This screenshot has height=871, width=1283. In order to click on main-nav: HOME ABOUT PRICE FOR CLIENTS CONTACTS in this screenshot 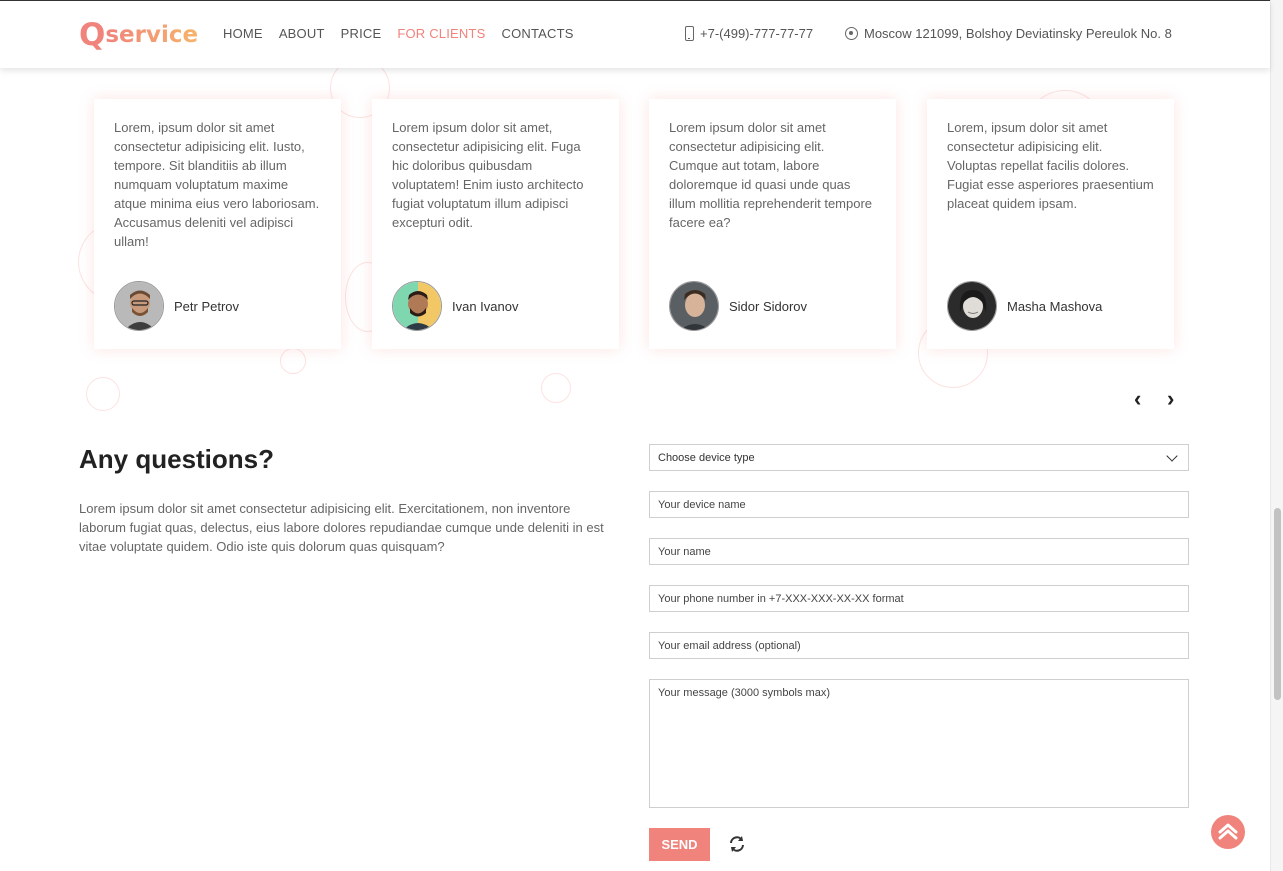, I will do `click(398, 33)`.